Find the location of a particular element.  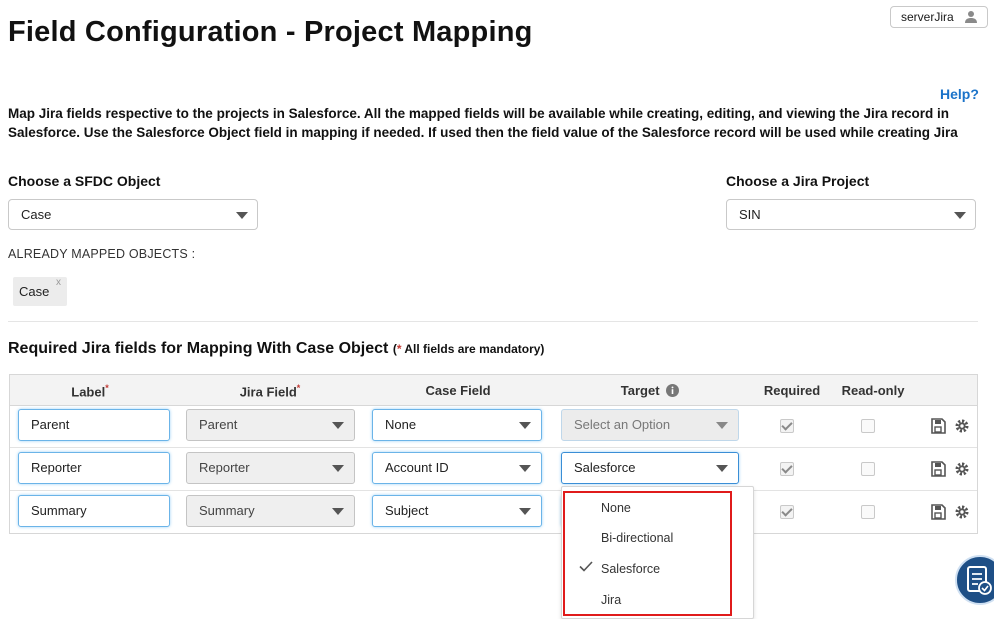

label-input: Summary is located at coordinates (94, 511).